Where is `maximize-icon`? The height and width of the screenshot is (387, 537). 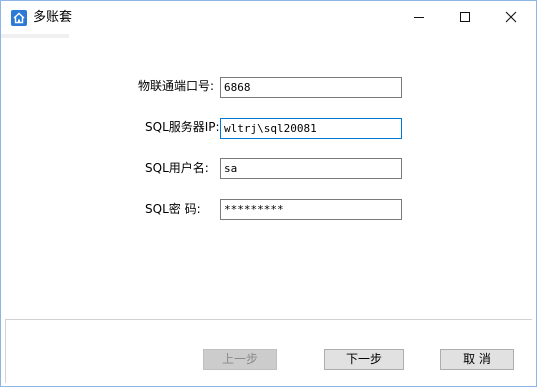
maximize-icon is located at coordinates (465, 17).